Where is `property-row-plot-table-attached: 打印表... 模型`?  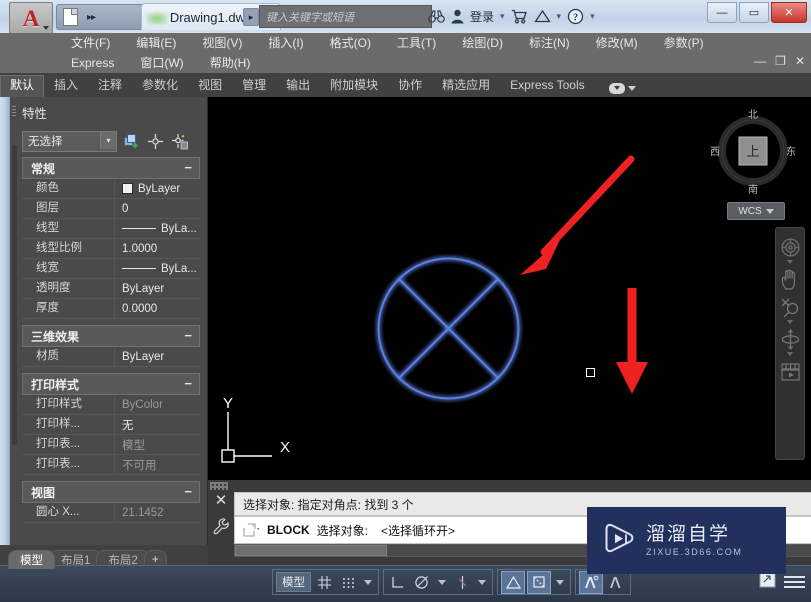 property-row-plot-table-attached: 打印表... 模型 is located at coordinates (111, 445).